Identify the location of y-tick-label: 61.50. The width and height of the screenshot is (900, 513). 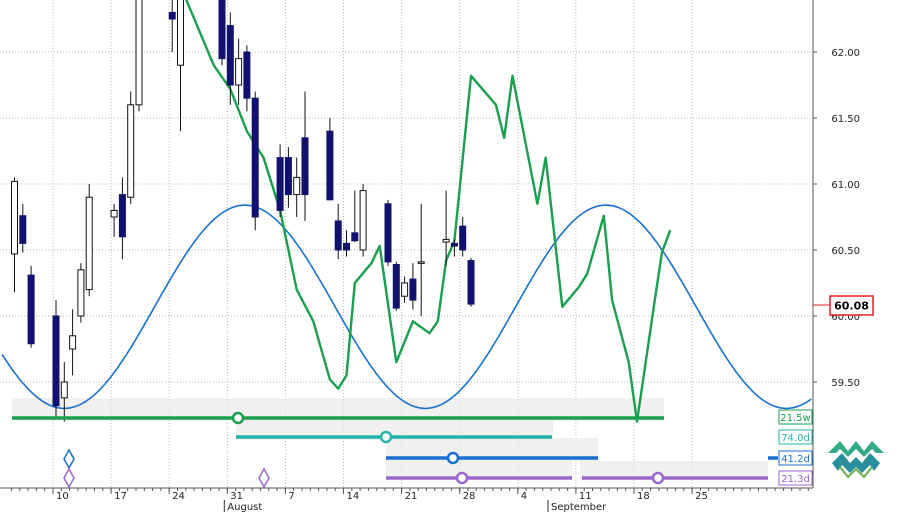
(845, 119).